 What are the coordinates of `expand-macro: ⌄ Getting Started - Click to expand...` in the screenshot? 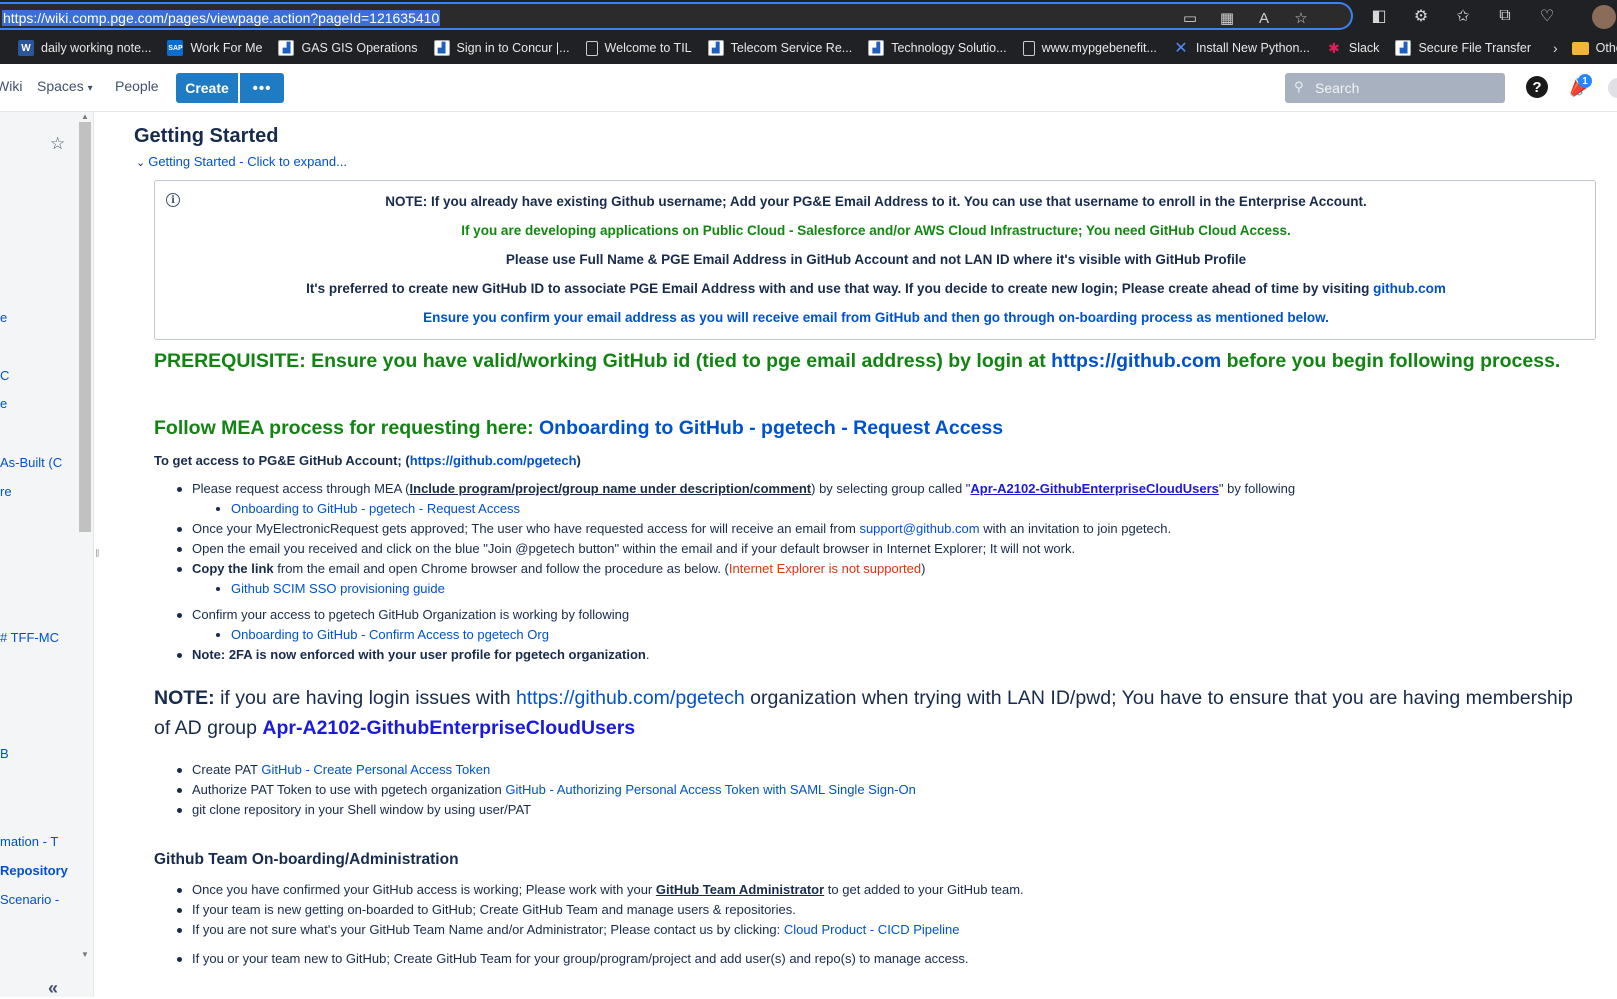 It's located at (241, 161).